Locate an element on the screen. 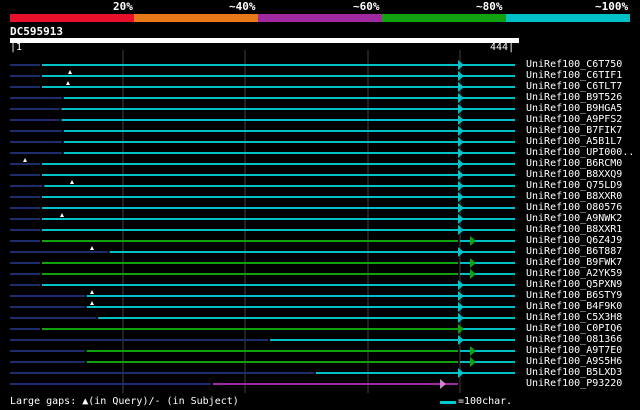  hit-label: UniRef100_A9PFS2 is located at coordinates (574, 119).